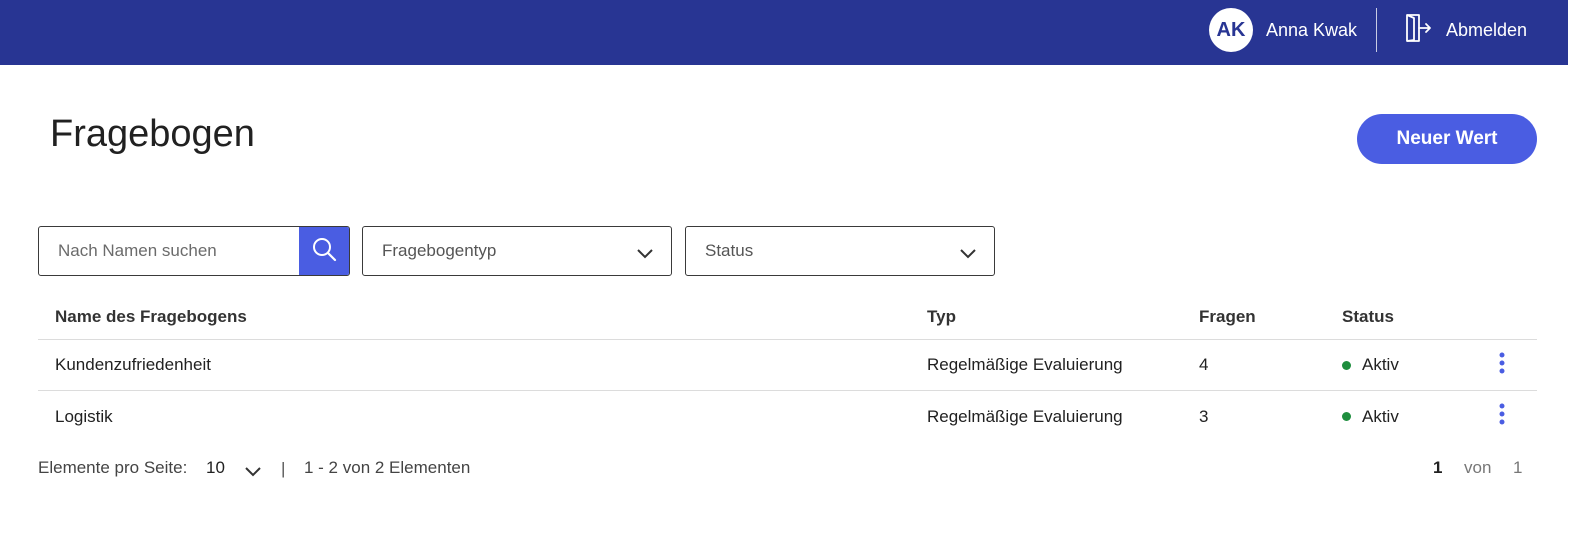  I want to click on page-title: Fragebogen, so click(152, 134).